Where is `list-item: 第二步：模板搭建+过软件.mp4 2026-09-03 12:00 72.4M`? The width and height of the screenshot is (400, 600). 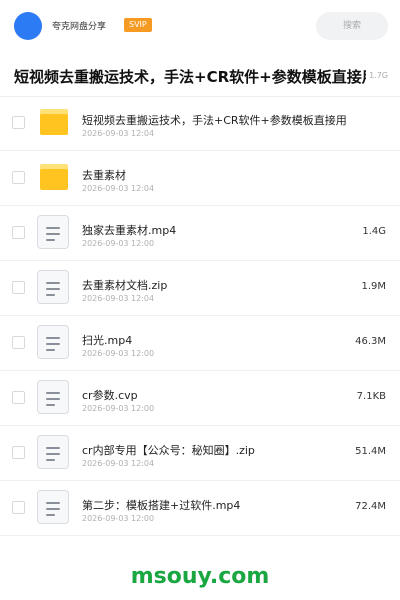
list-item: 第二步：模板搭建+过软件.mp4 2026-09-03 12:00 72.4M is located at coordinates (200, 508).